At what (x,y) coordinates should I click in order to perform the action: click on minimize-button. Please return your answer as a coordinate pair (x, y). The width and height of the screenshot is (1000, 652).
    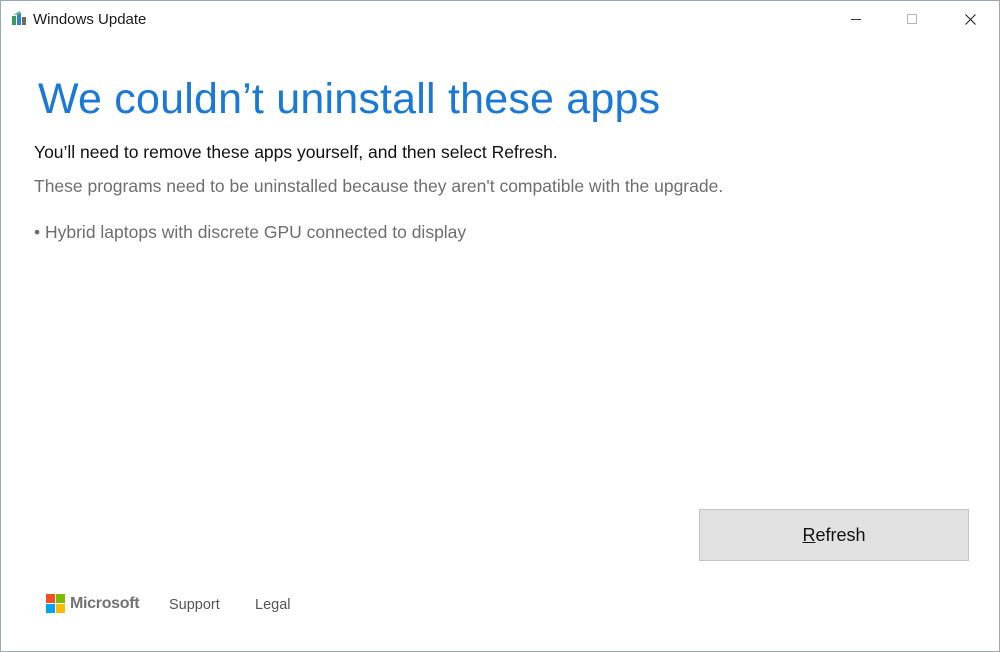
    Looking at the image, I should click on (856, 19).